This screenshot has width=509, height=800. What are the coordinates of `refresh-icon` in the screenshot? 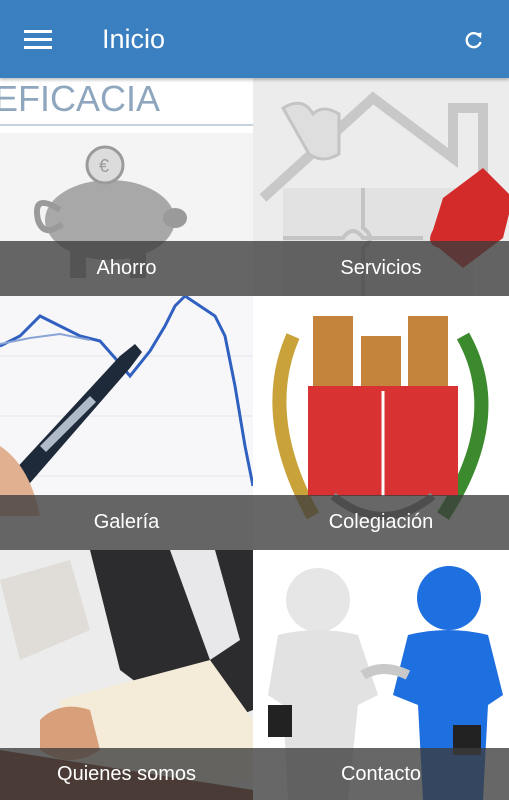 It's located at (473, 40).